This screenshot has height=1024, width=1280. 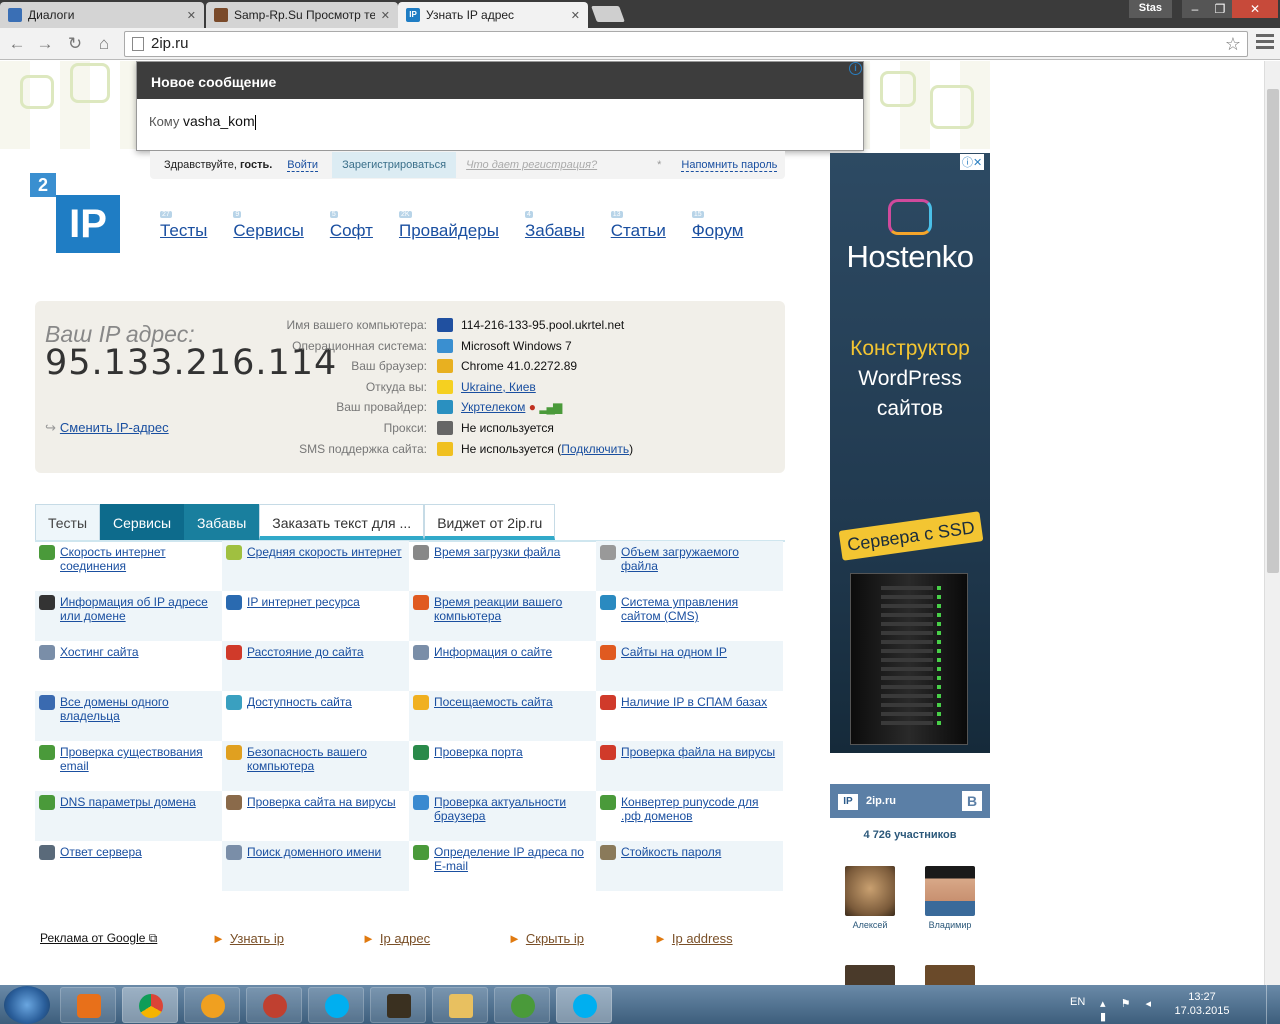 What do you see at coordinates (686, 44) in the screenshot?
I see `address-bar: 2ip.ru ☆` at bounding box center [686, 44].